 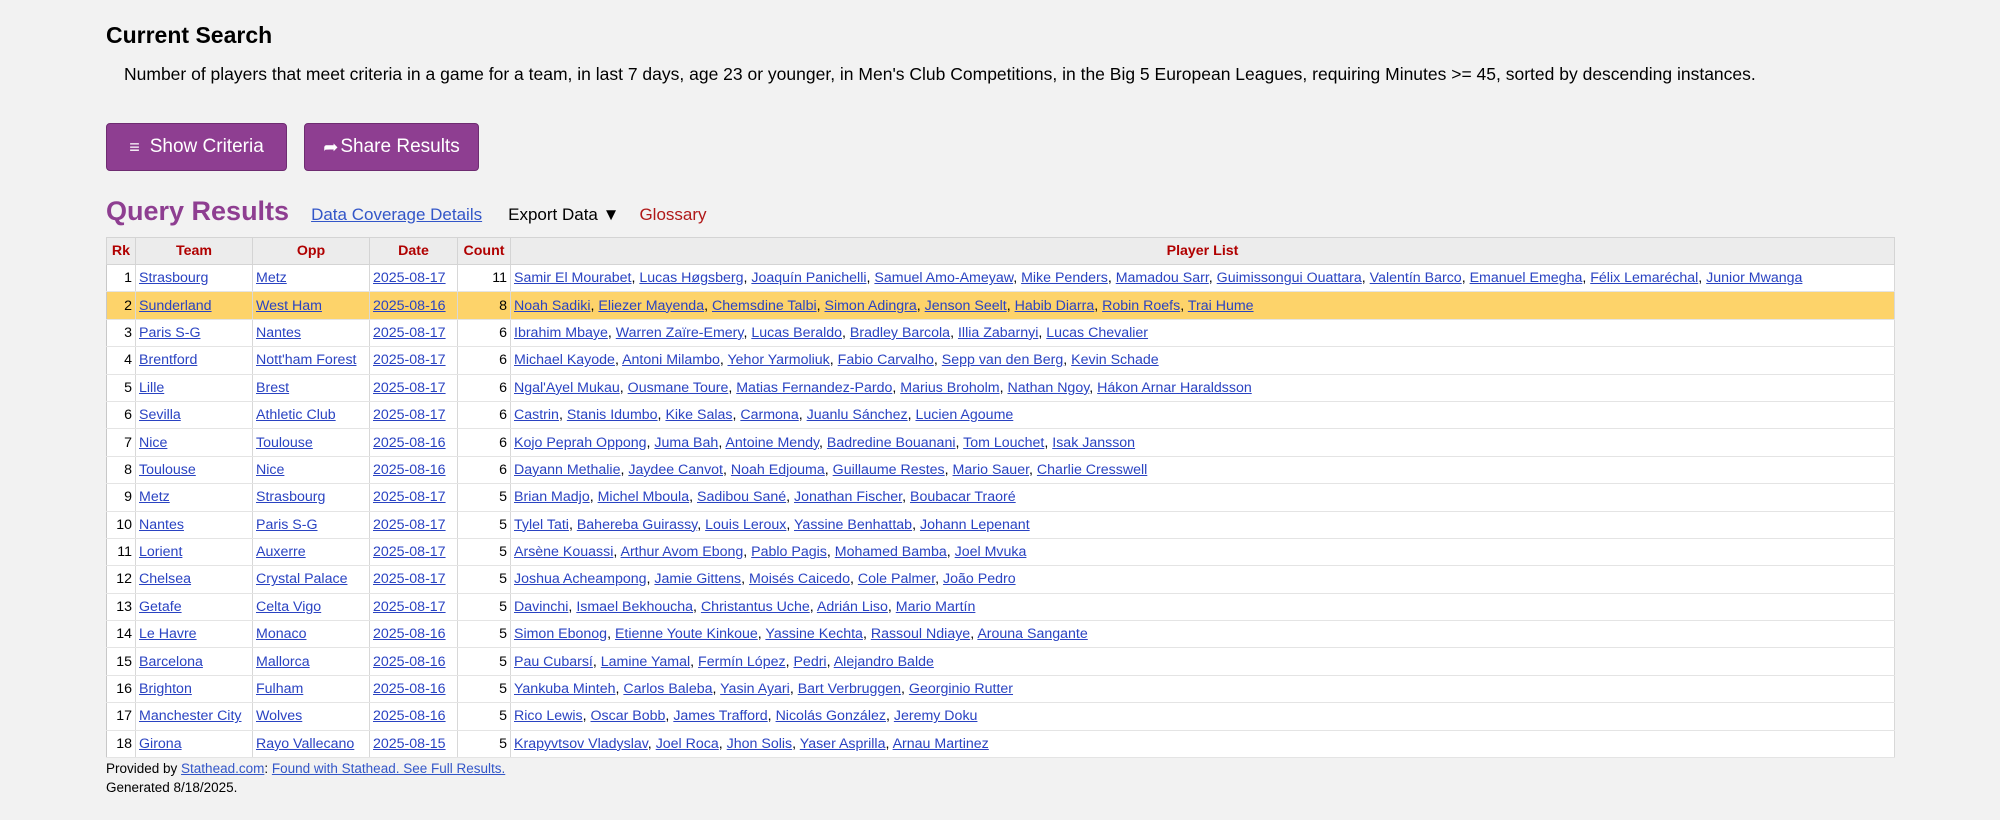 I want to click on player-link: Guimissongui Ouattara, so click(x=1289, y=278).